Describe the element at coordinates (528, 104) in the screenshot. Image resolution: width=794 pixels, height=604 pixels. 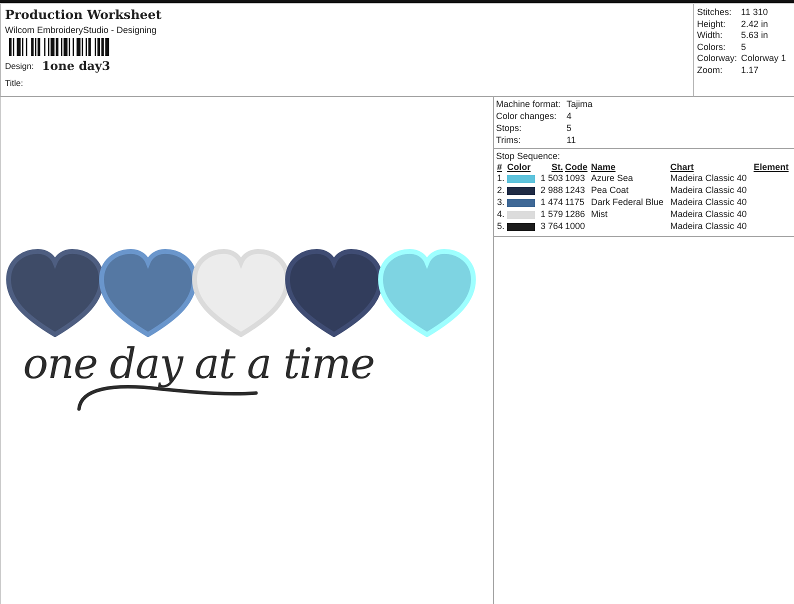
I see `info-label: Machine format:` at that location.